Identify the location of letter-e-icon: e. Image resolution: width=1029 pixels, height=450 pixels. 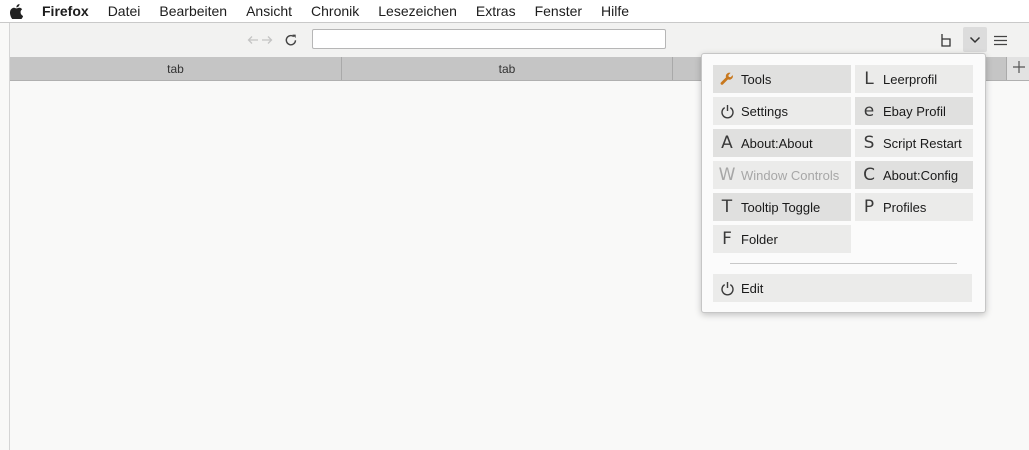
(869, 111).